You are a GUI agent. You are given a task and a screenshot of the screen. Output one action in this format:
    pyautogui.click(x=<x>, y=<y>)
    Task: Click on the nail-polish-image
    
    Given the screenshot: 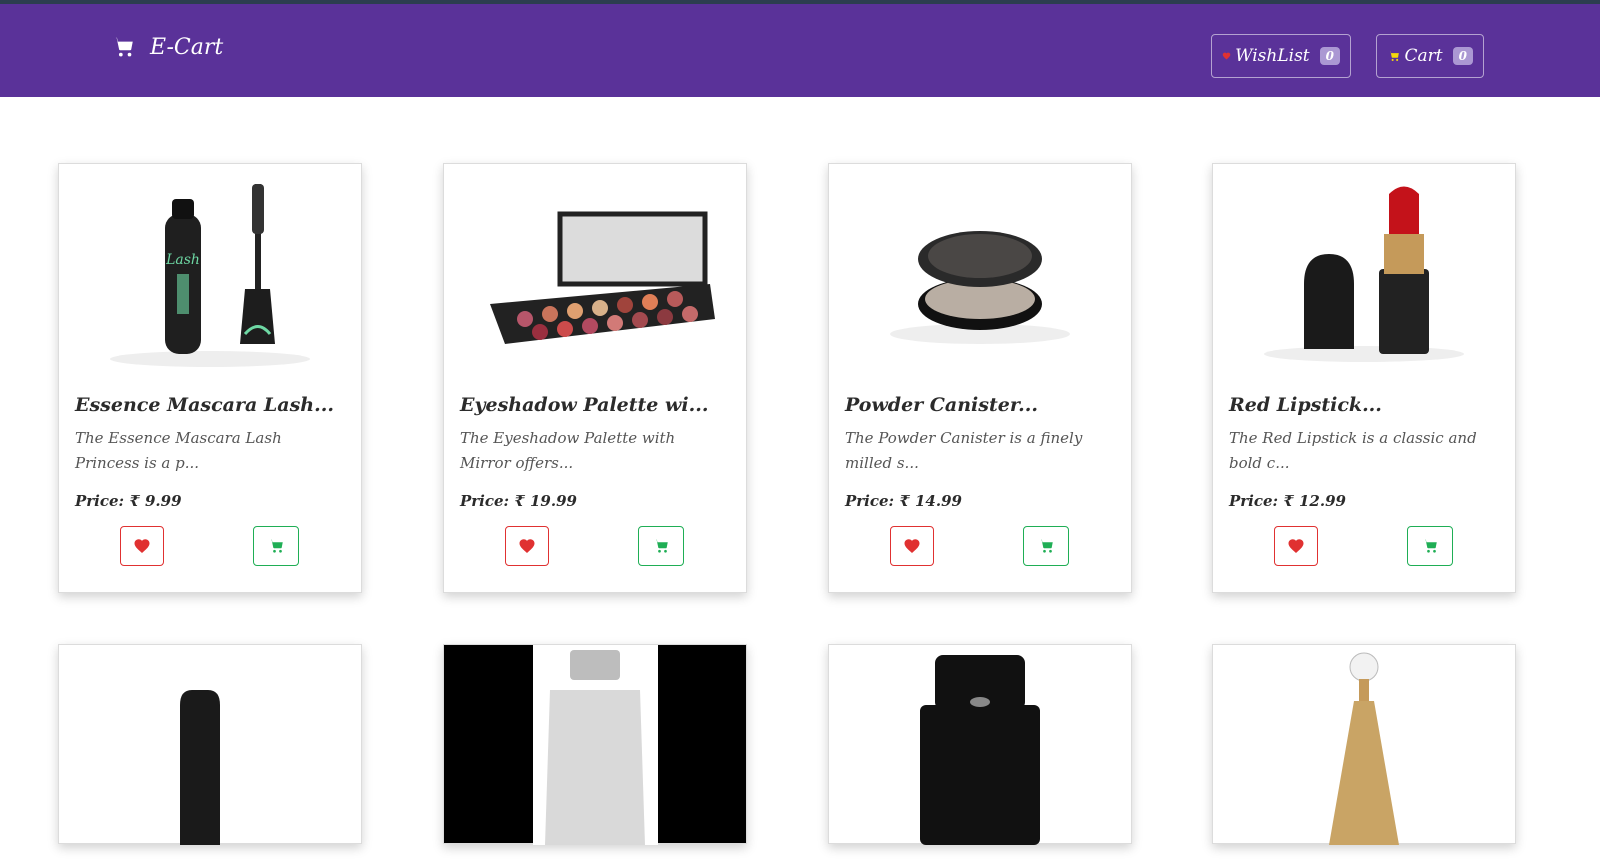 What is the action you would take?
    pyautogui.click(x=210, y=755)
    